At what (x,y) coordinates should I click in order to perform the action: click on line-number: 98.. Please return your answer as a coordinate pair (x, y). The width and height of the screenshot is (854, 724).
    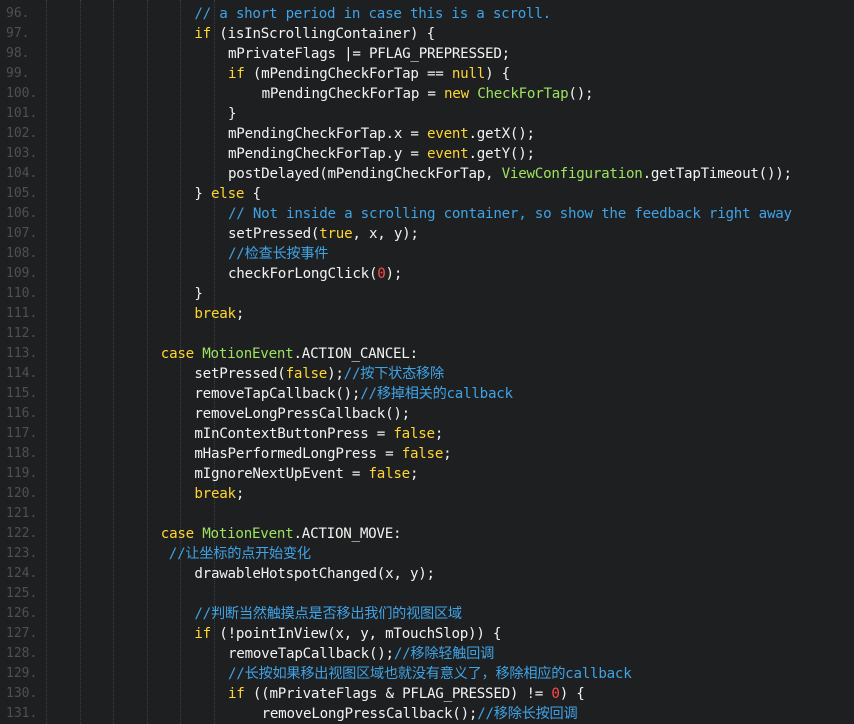
    Looking at the image, I should click on (18, 53).